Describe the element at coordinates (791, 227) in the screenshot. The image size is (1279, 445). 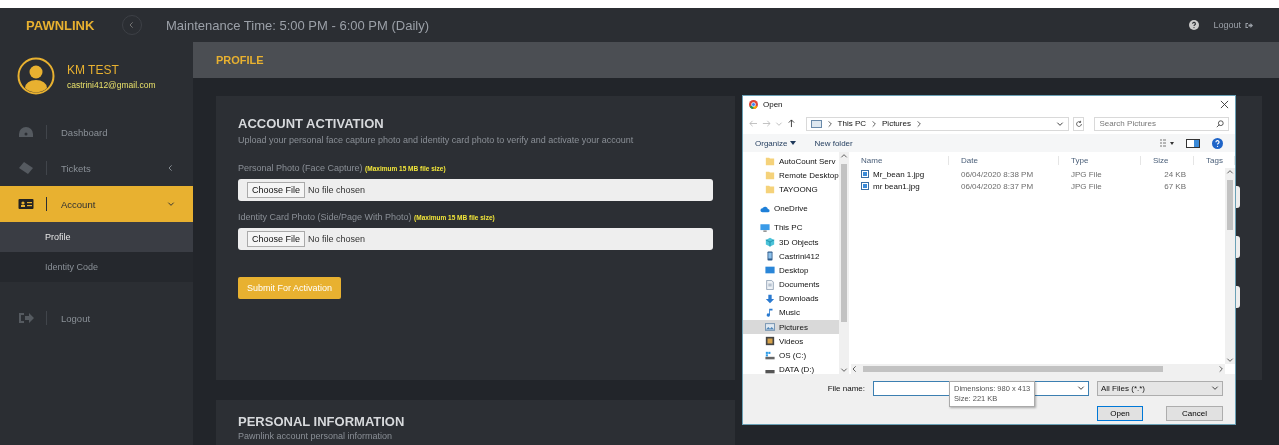
I see `nav-pane-item: This PC` at that location.